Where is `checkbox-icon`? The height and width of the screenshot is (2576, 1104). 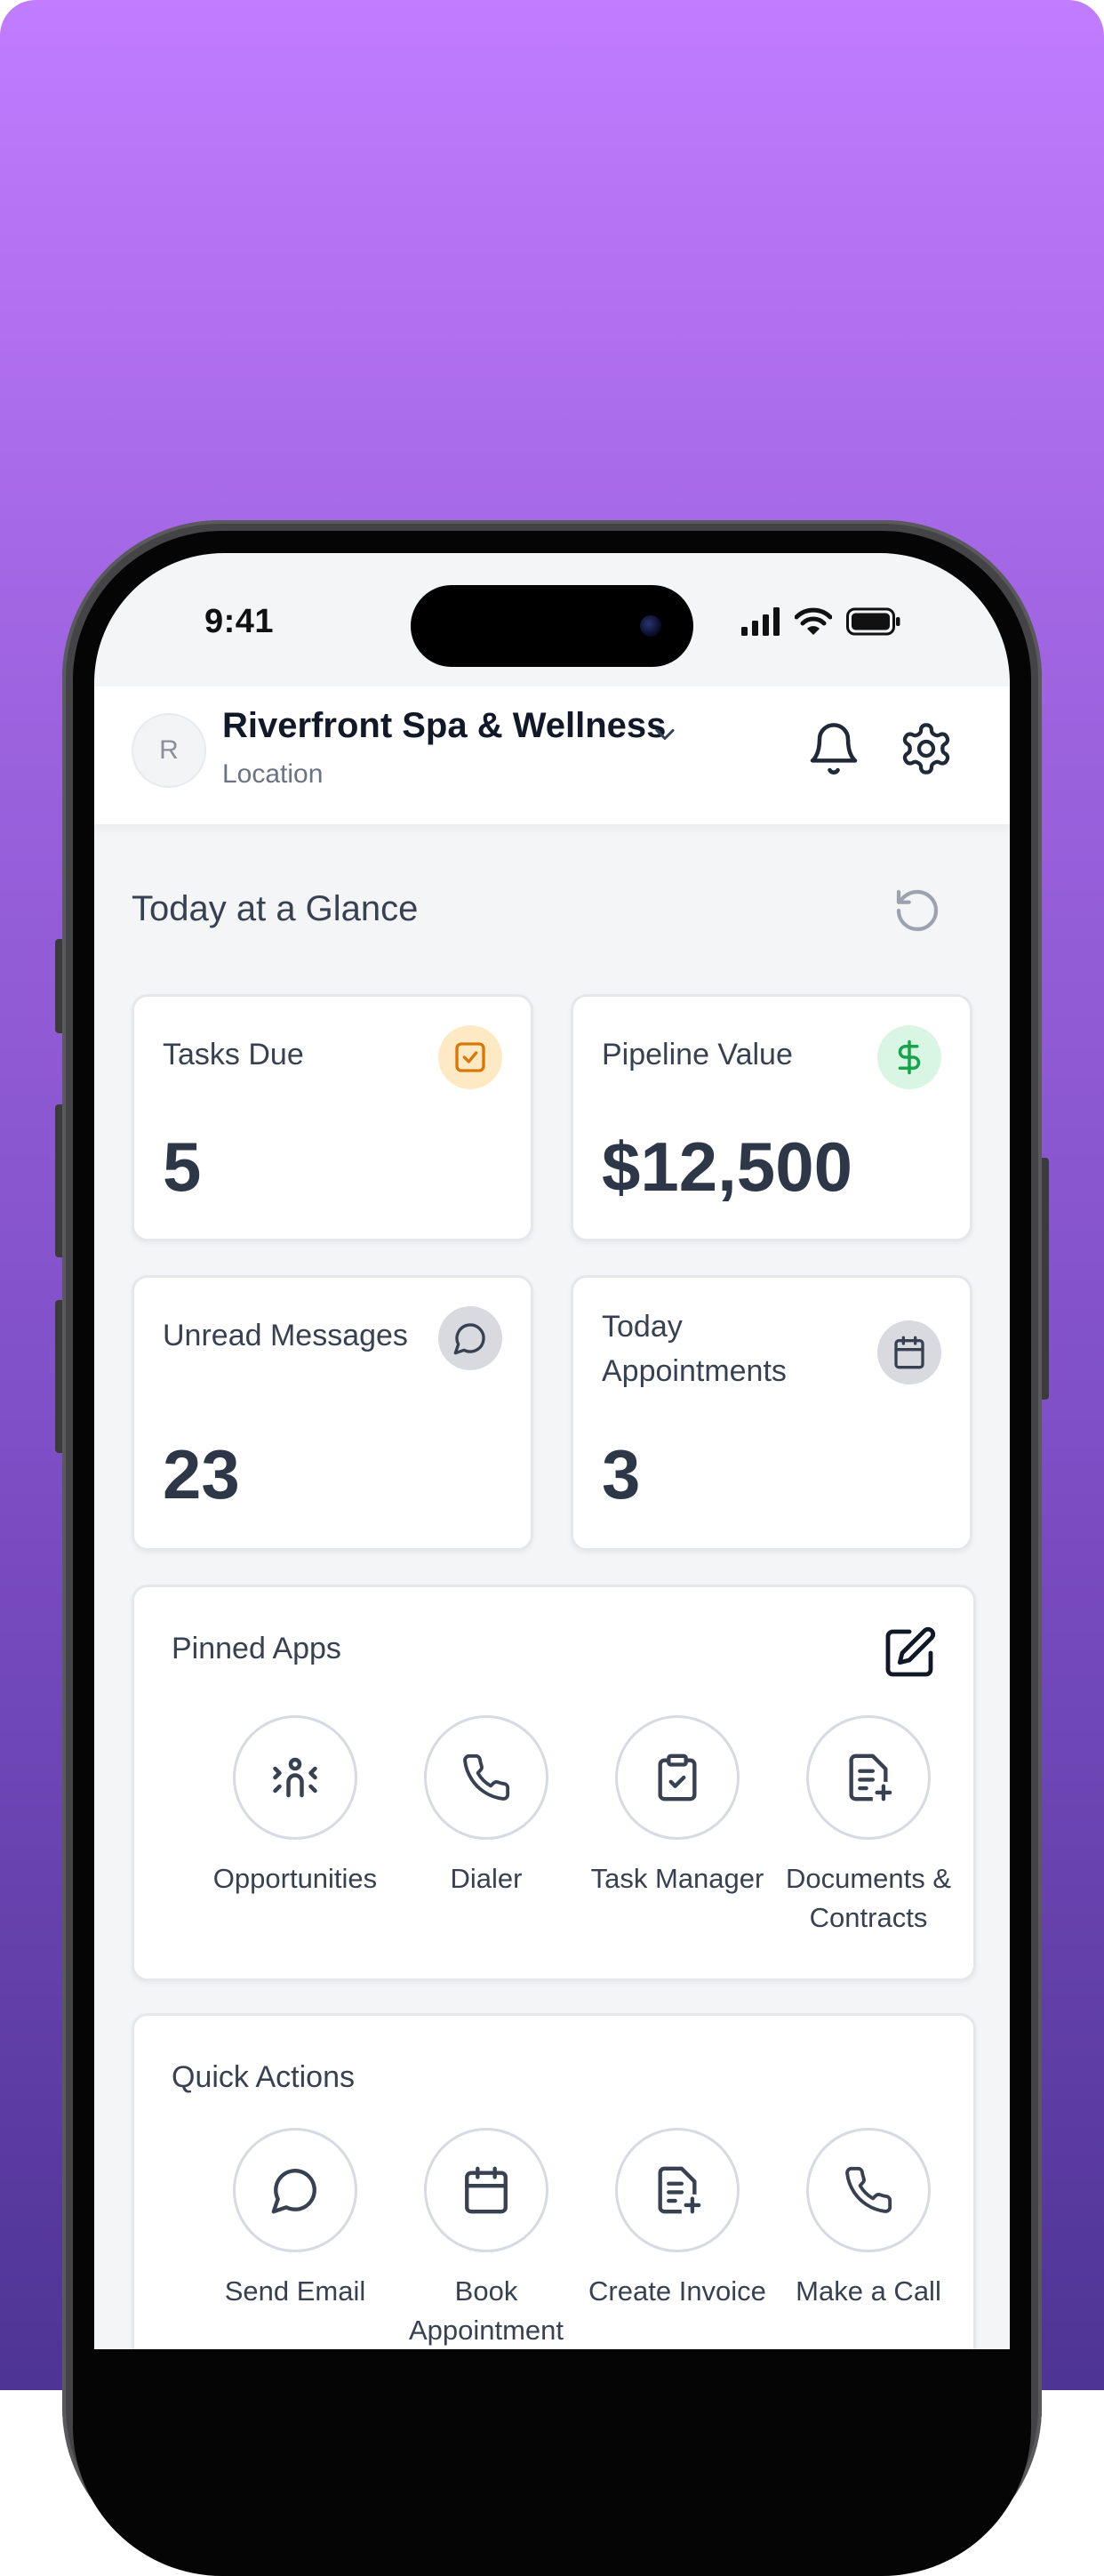 checkbox-icon is located at coordinates (470, 1057).